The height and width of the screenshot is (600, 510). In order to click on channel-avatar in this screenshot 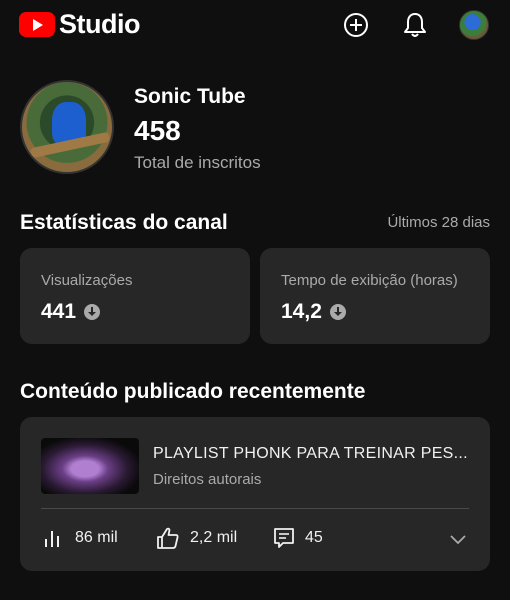, I will do `click(67, 127)`.